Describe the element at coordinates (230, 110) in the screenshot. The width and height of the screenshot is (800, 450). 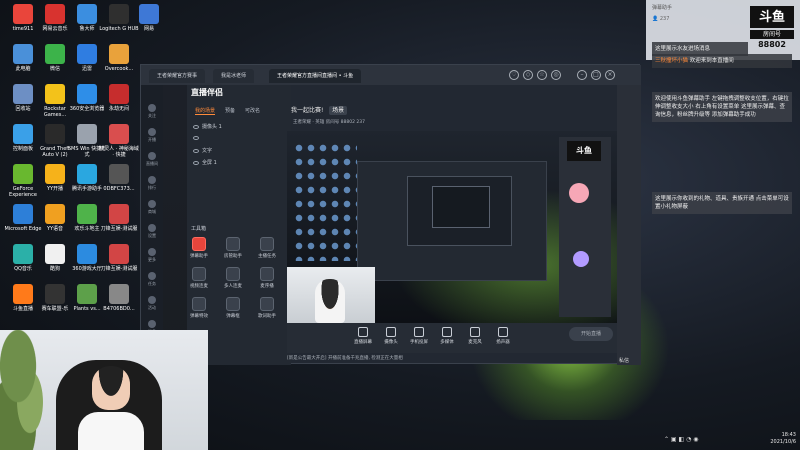
I see `tab-prepare: 预备` at that location.